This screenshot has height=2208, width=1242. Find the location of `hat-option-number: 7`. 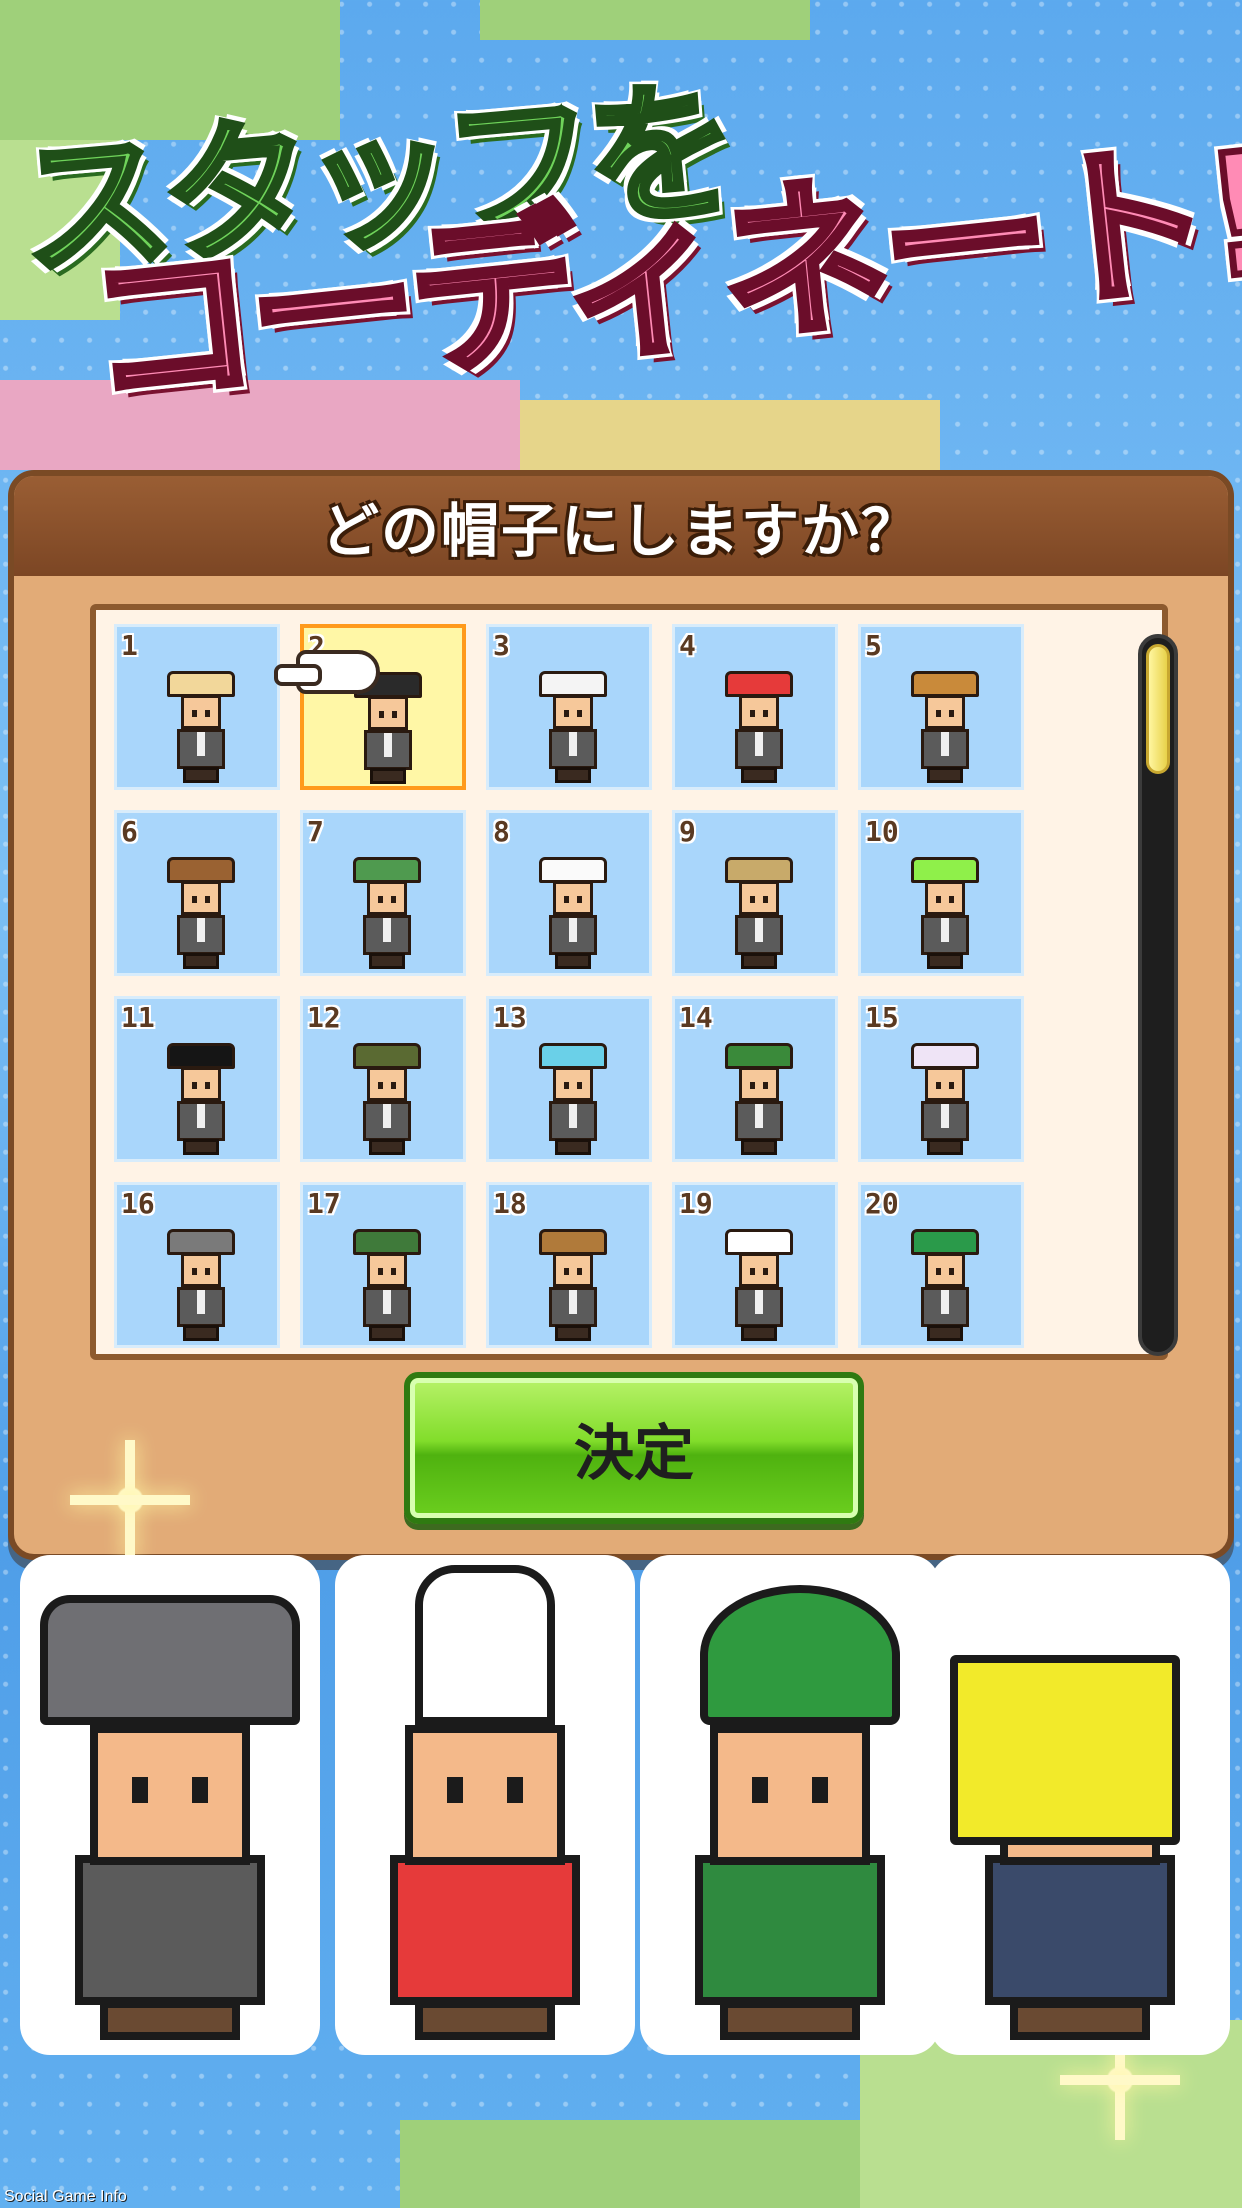

hat-option-number: 7 is located at coordinates (315, 831).